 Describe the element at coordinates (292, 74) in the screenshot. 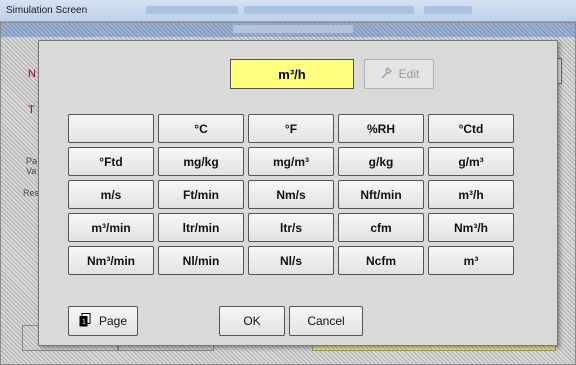

I see `selected-unit-display: m³/h` at that location.